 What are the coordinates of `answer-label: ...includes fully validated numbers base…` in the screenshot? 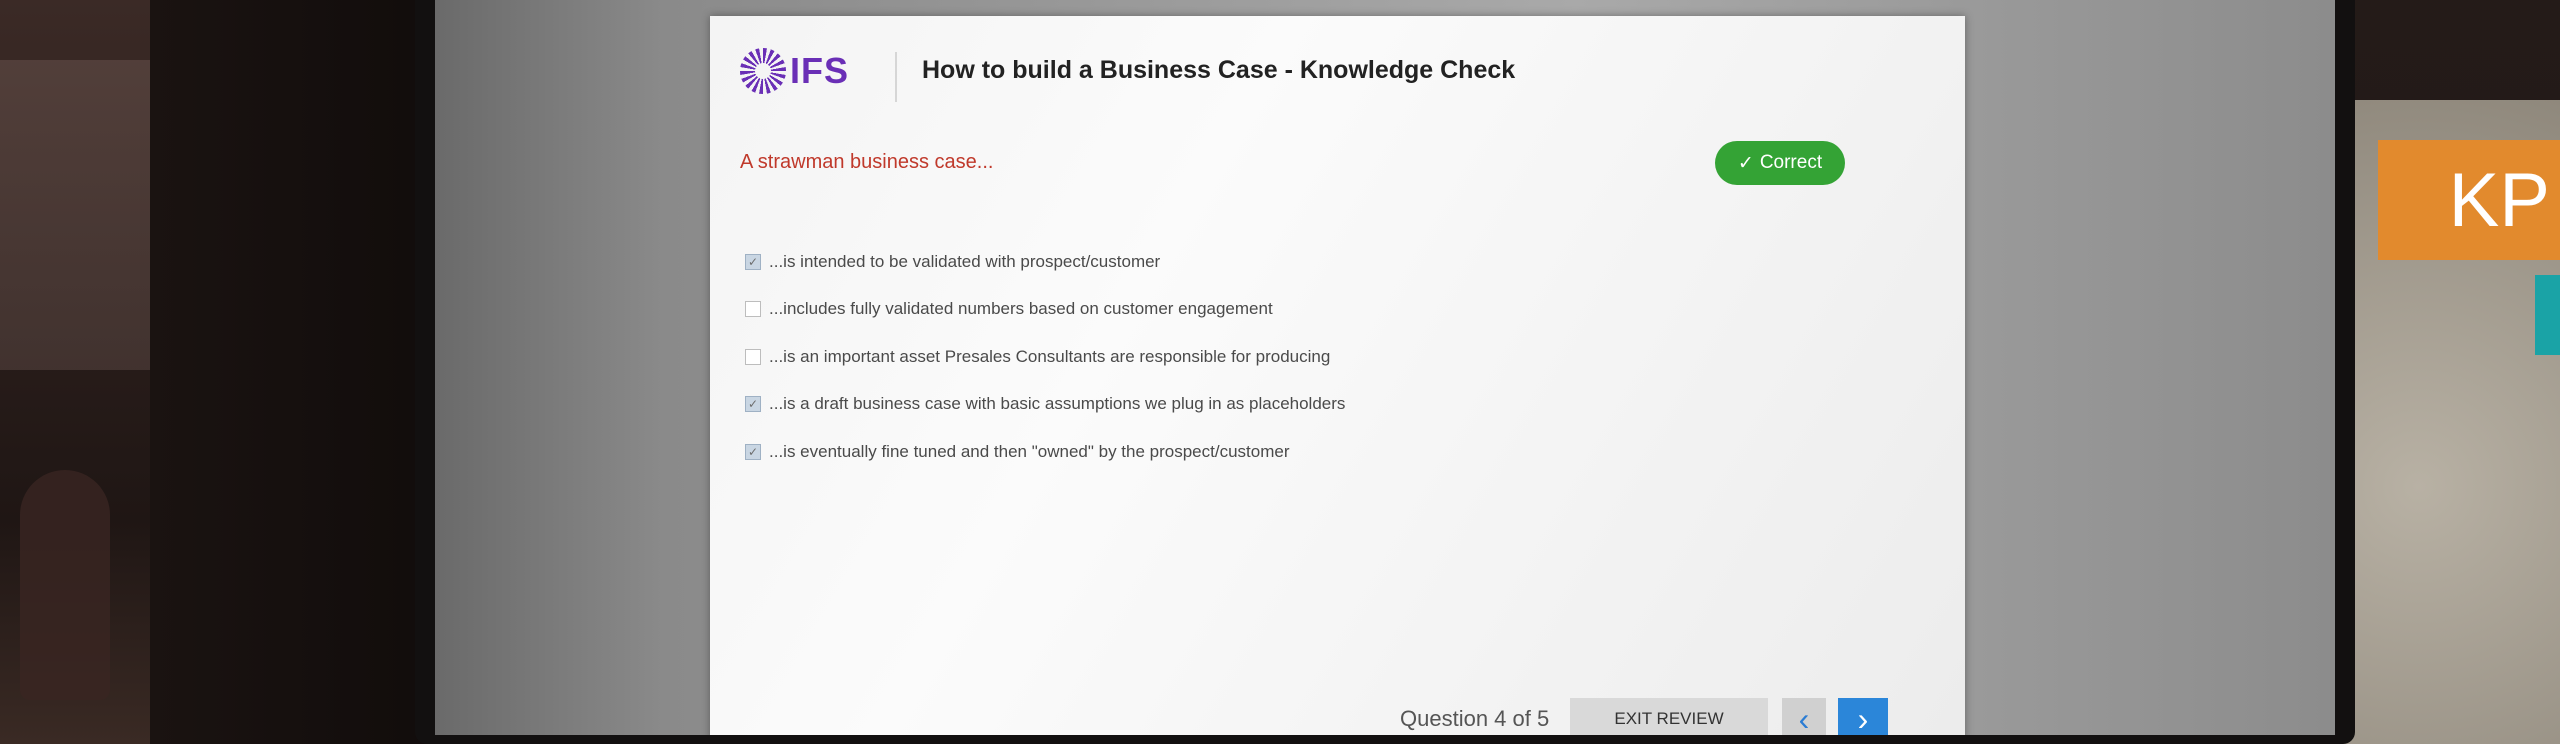 It's located at (1021, 309).